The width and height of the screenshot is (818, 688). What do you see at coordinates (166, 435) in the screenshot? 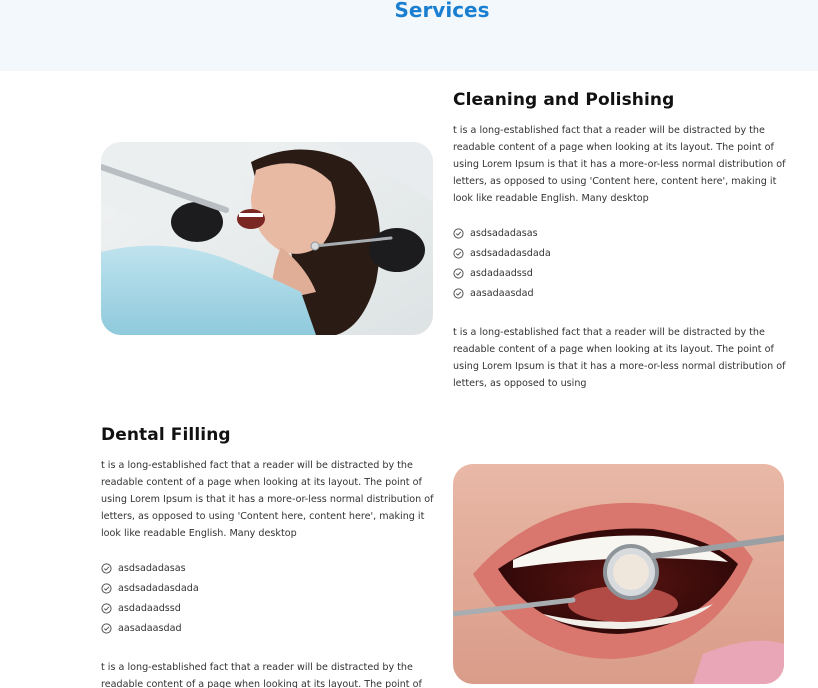
I see `service-title: Dental Filling` at bounding box center [166, 435].